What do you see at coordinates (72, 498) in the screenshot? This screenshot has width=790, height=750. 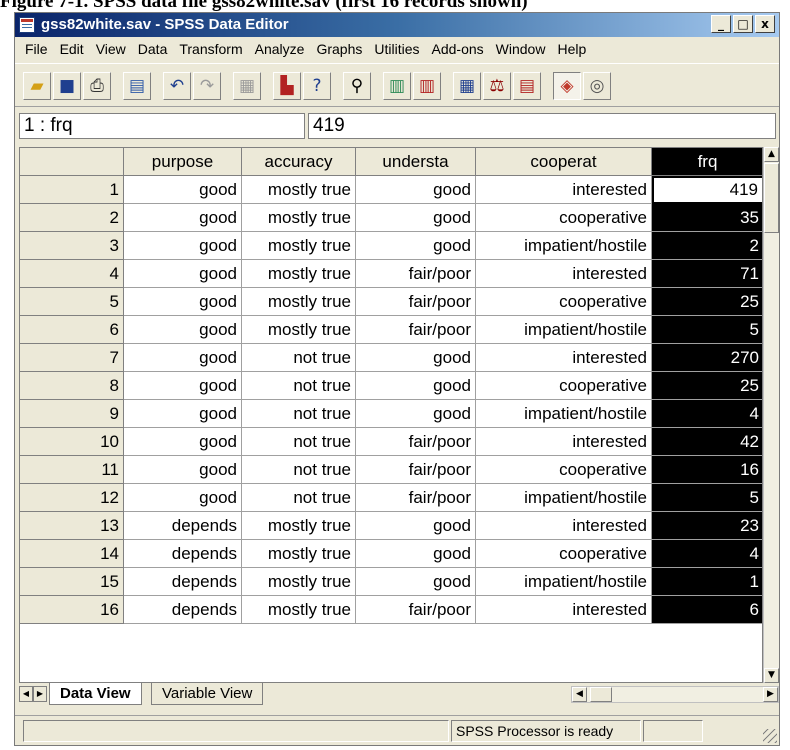 I see `row-number: 12` at bounding box center [72, 498].